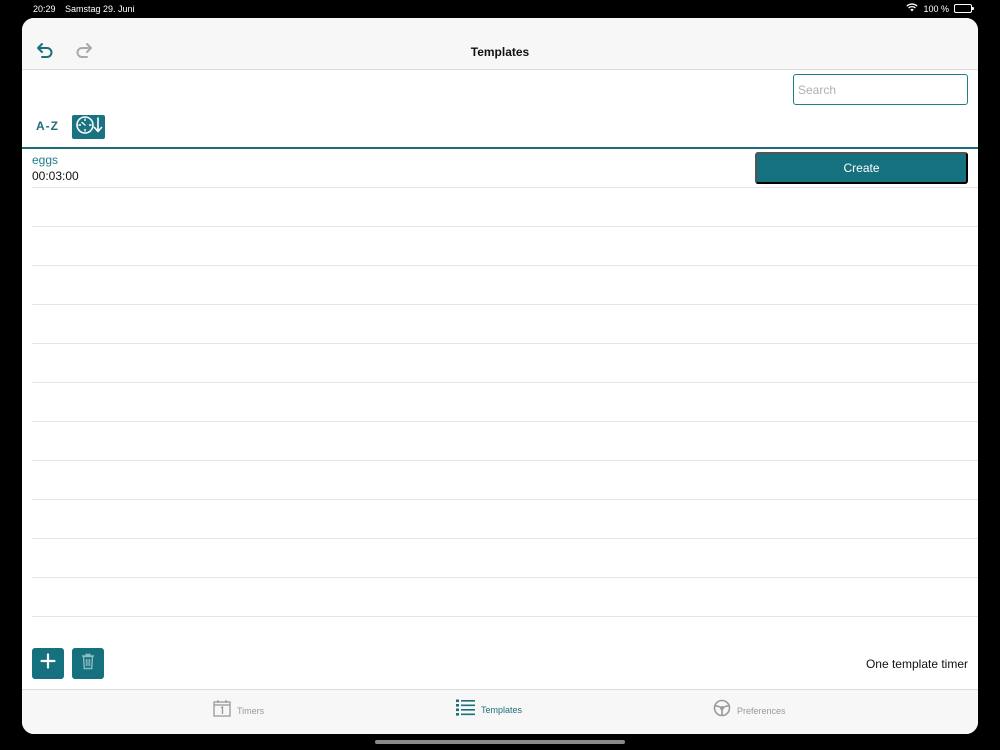 This screenshot has height=750, width=1000. What do you see at coordinates (251, 710) in the screenshot?
I see `tab-timers-label: Timers` at bounding box center [251, 710].